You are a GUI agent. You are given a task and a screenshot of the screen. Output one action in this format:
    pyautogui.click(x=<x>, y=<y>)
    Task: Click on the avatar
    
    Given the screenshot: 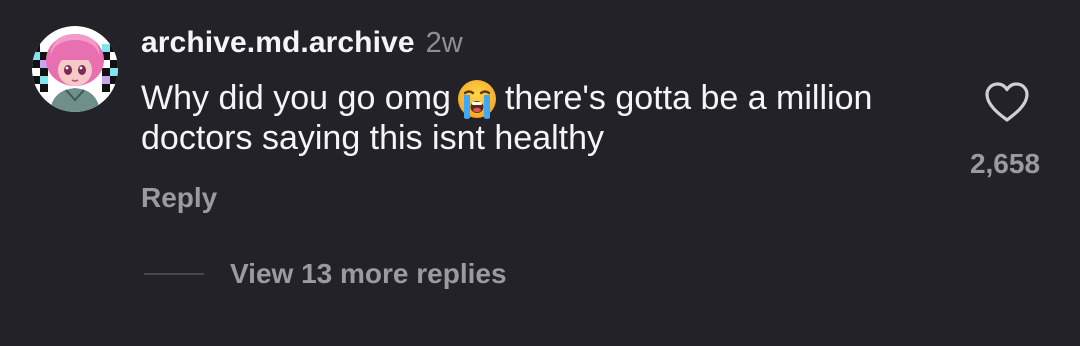 What is the action you would take?
    pyautogui.click(x=75, y=69)
    